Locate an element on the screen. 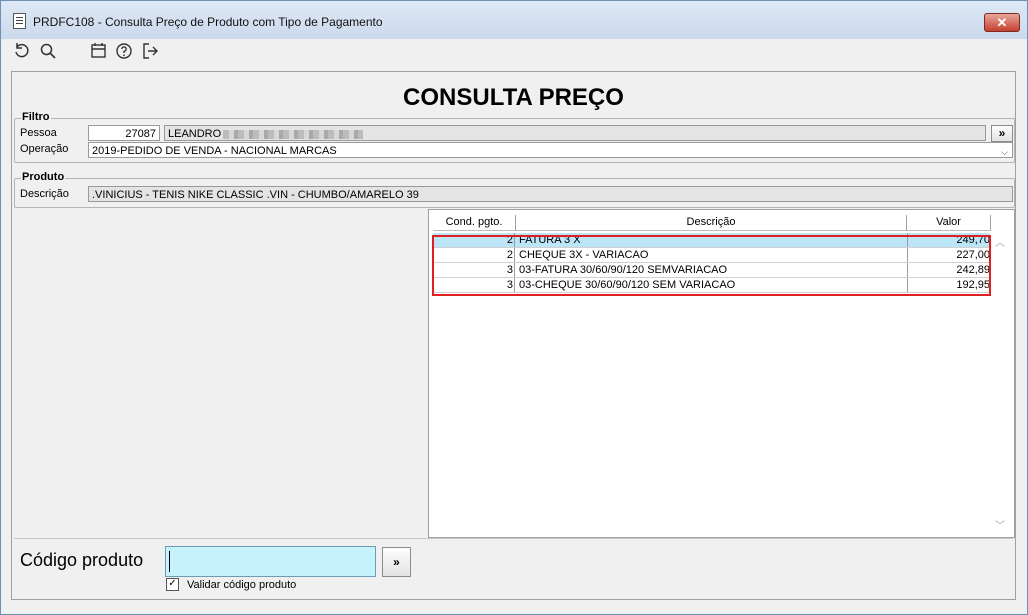 The image size is (1028, 615). chevron-down-icon: ⌵ is located at coordinates (1004, 152).